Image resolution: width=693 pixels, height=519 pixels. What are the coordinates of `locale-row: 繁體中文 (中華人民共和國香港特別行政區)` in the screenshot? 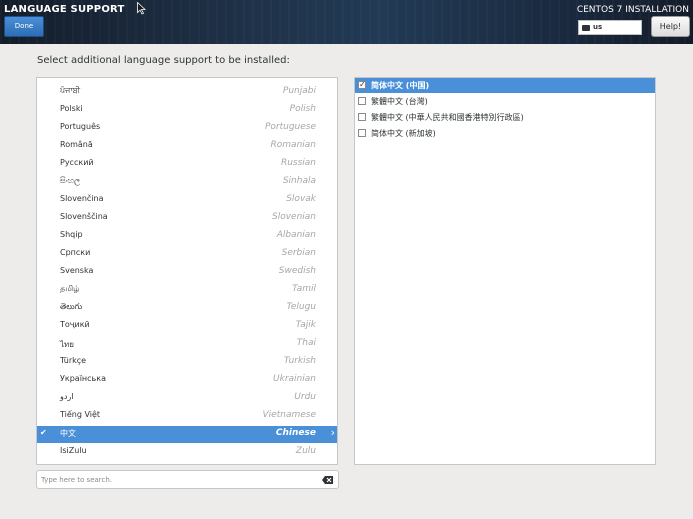 It's located at (505, 117).